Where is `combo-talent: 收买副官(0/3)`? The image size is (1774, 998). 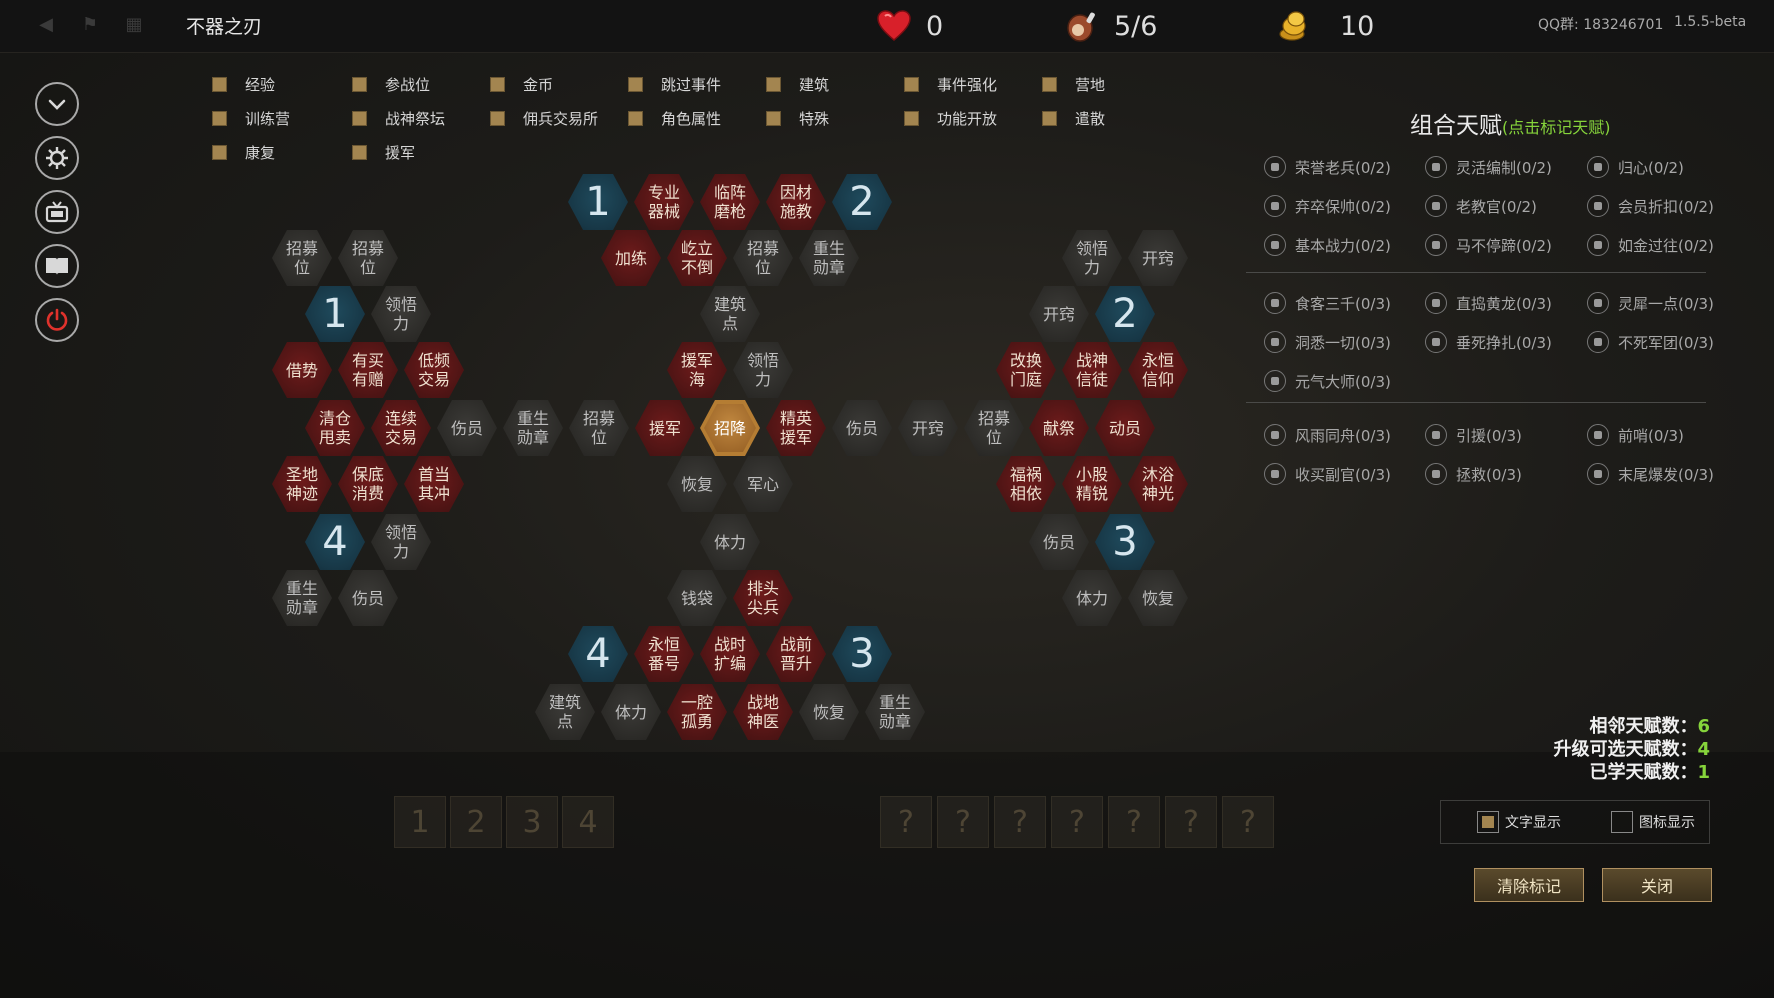 combo-talent: 收买副官(0/3) is located at coordinates (1327, 474).